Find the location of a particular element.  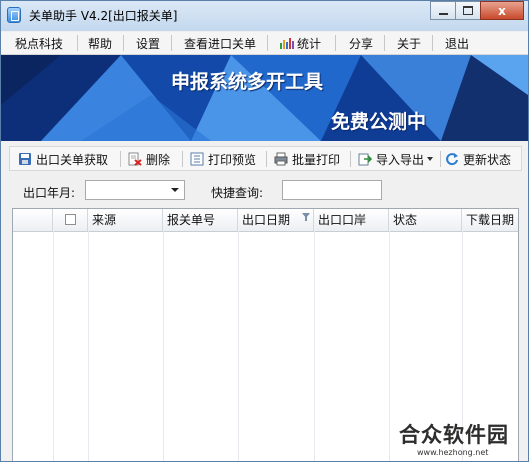

menu-item-statistics: 统计 is located at coordinates (300, 43).